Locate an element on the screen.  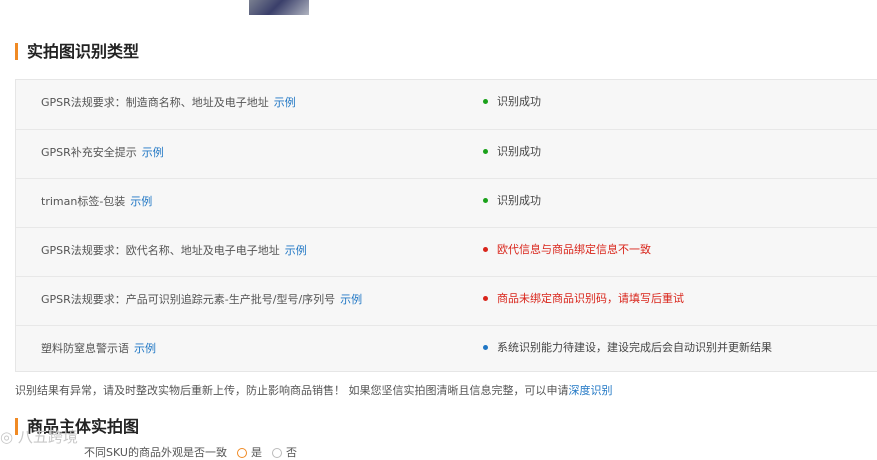
status-cell: 欧代信息与商品绑定信息不一致 is located at coordinates (567, 252).